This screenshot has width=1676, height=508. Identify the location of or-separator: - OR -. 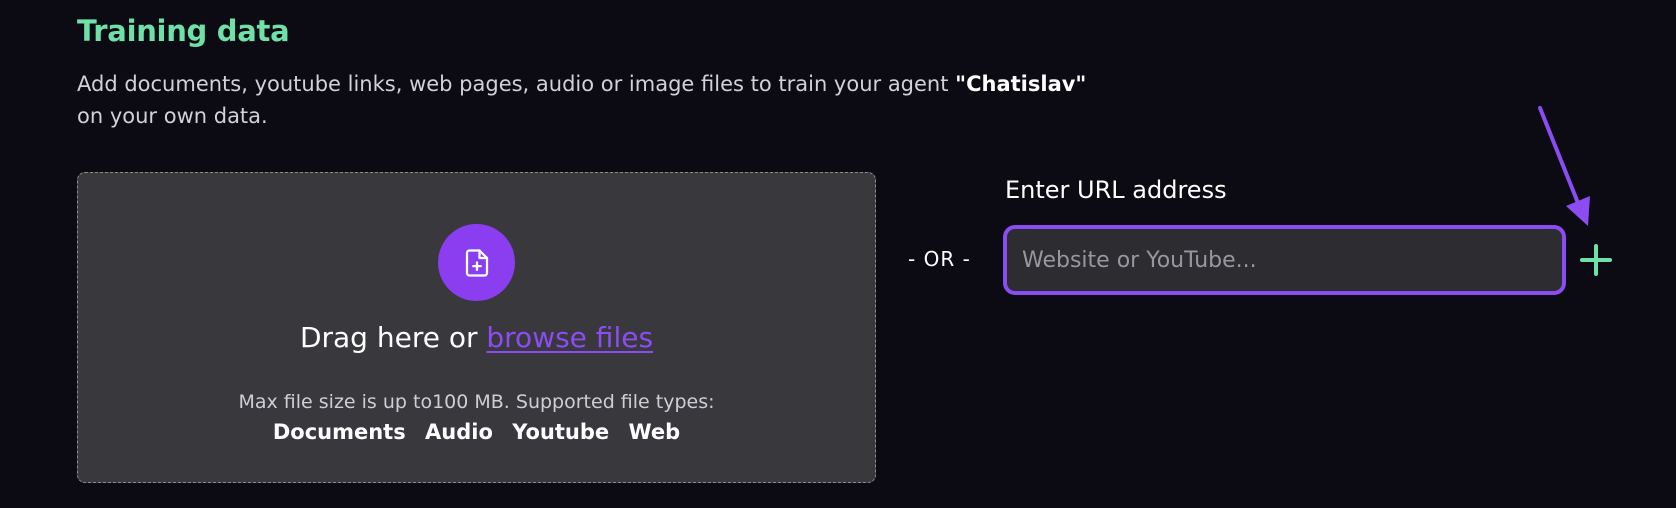
(939, 259).